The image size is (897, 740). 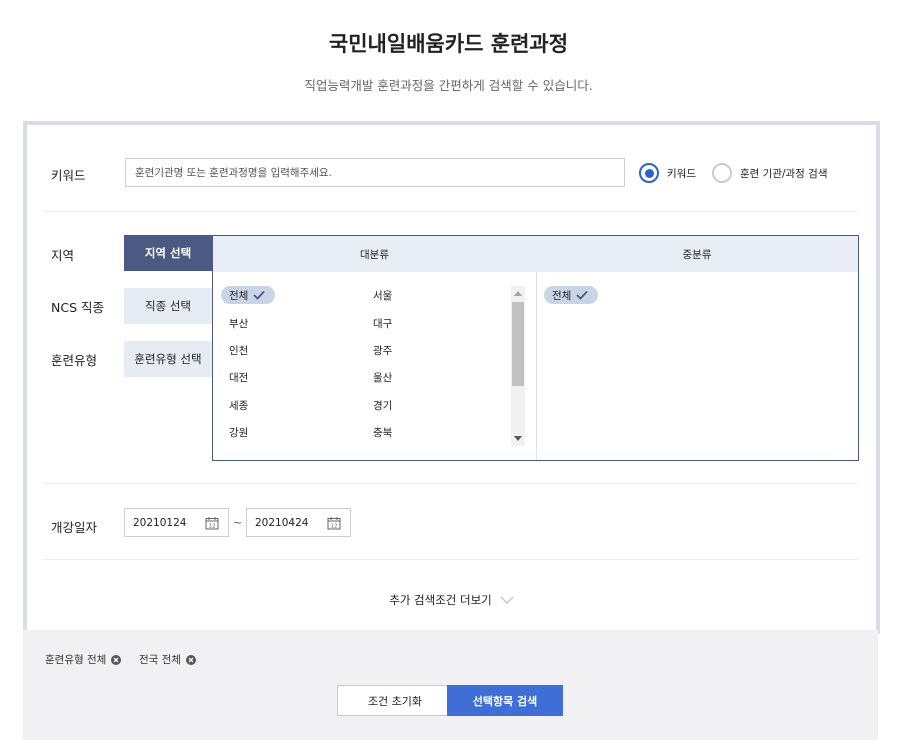 I want to click on major-item: 대전, so click(x=238, y=377).